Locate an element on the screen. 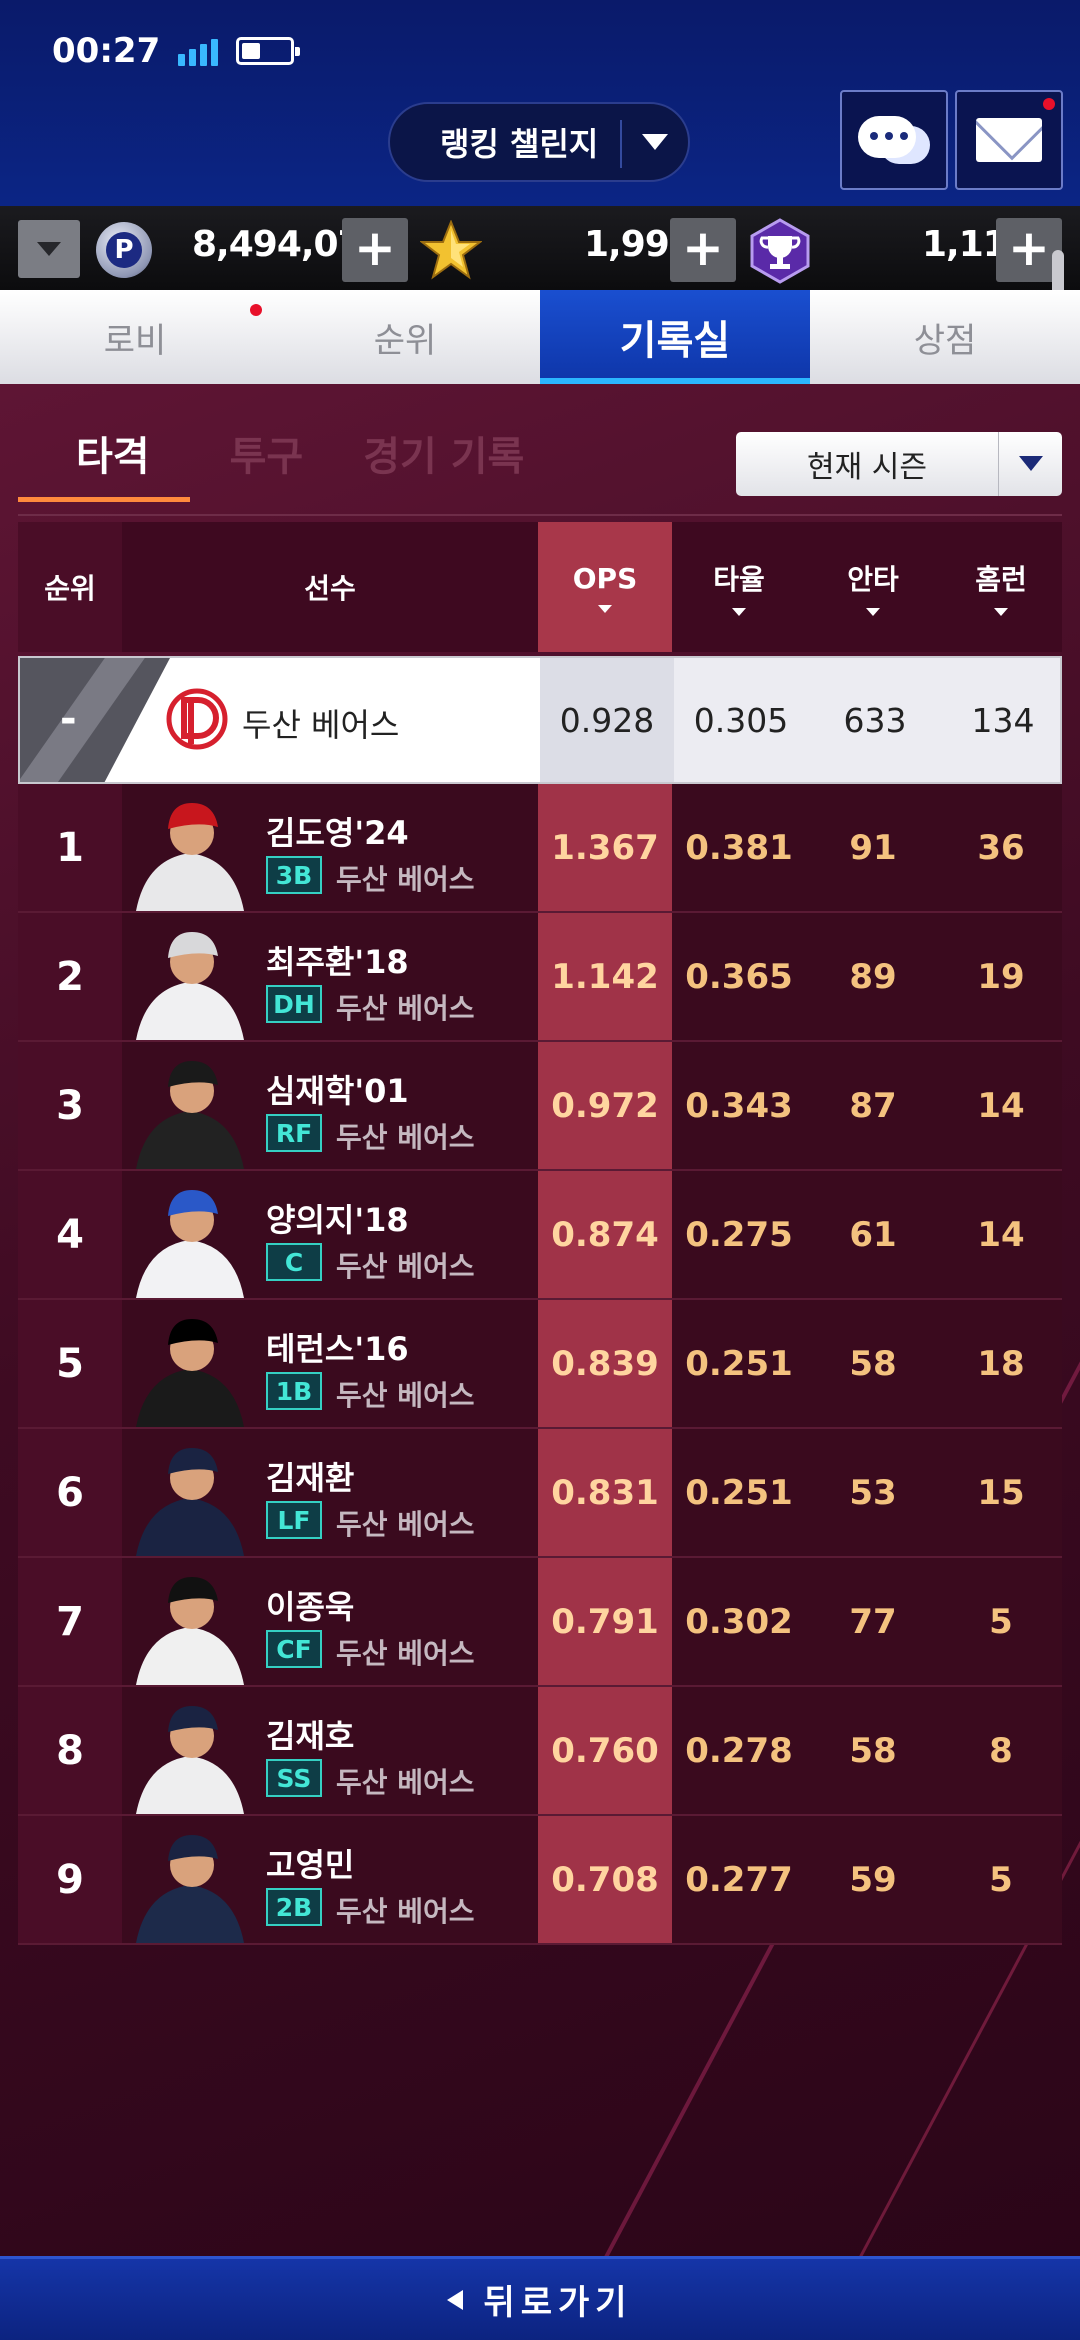 This screenshot has height=2340, width=1080. player-ops: 0.839 is located at coordinates (605, 1363).